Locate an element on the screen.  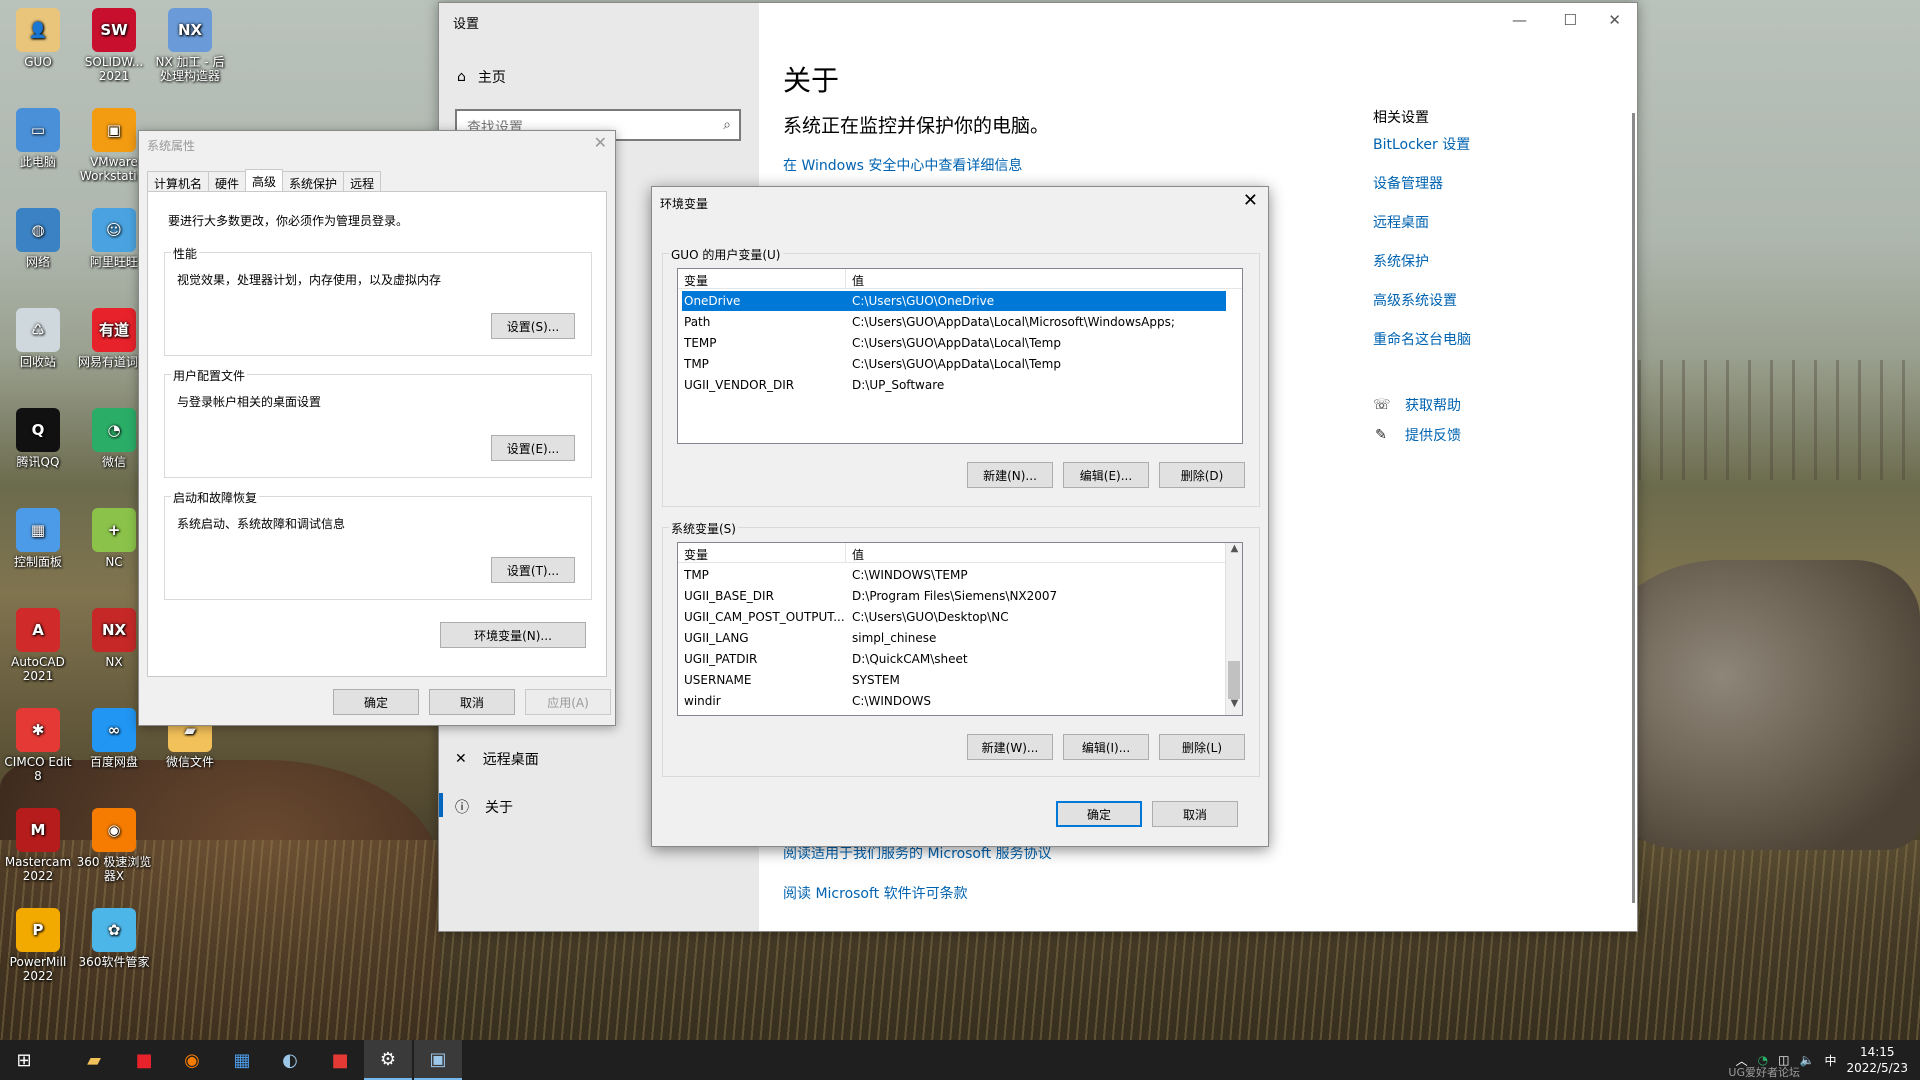
clock: 14:15 2022/5/23 is located at coordinates (1877, 1060).